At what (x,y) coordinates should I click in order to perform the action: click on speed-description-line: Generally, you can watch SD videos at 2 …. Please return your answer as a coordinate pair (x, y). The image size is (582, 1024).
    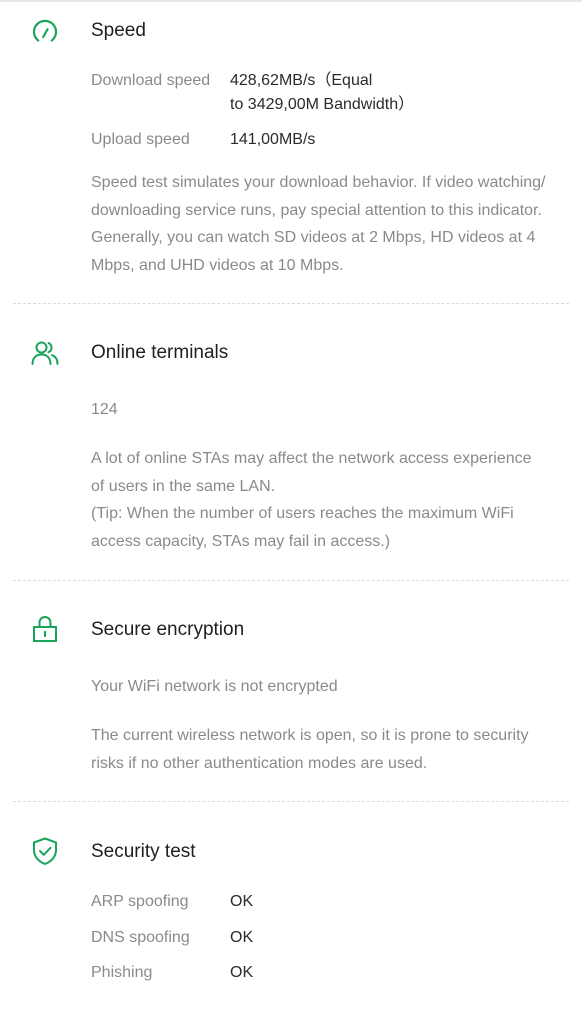
    Looking at the image, I should click on (313, 237).